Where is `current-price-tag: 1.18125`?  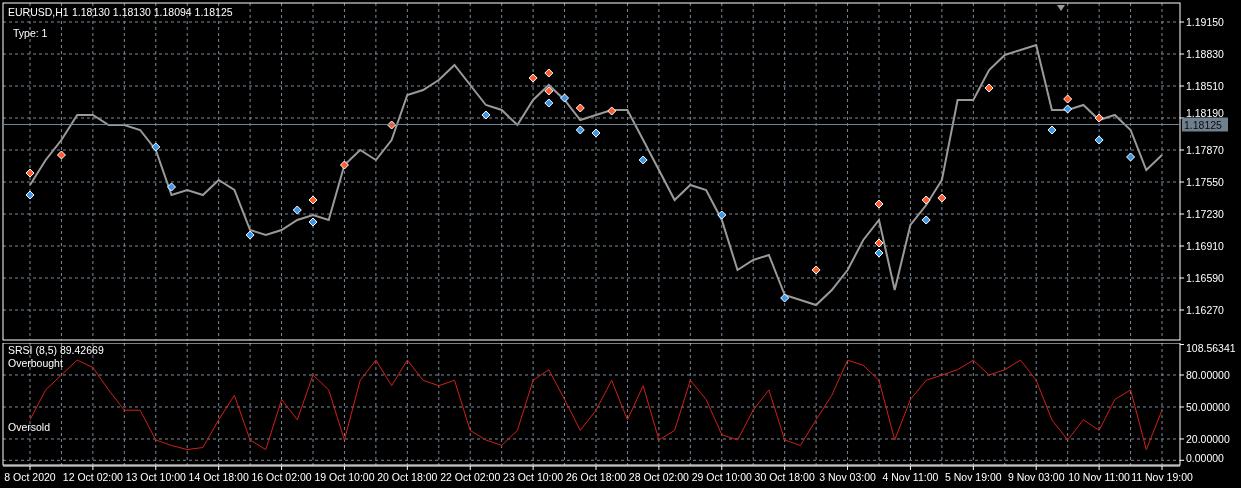 current-price-tag: 1.18125 is located at coordinates (1205, 124).